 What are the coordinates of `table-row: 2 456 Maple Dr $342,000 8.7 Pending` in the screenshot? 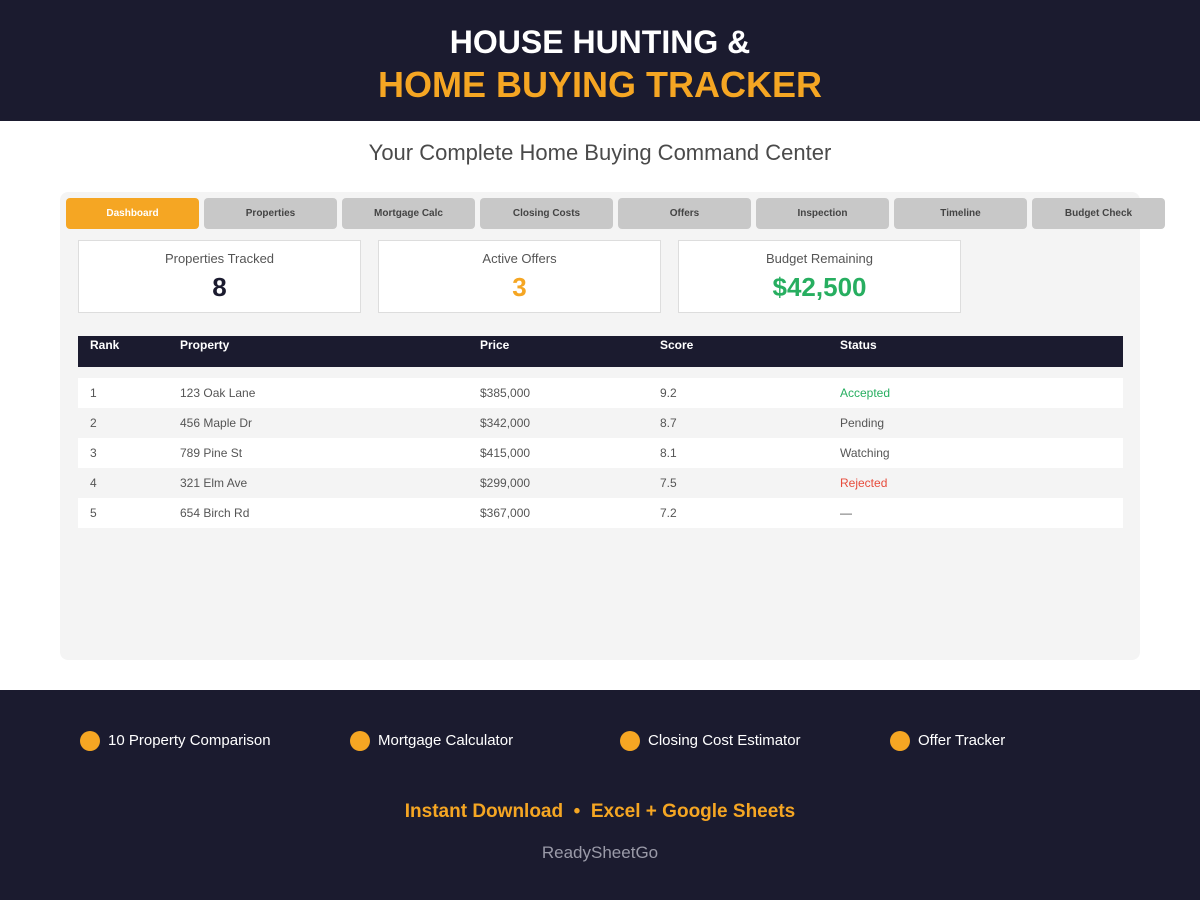 It's located at (600, 423).